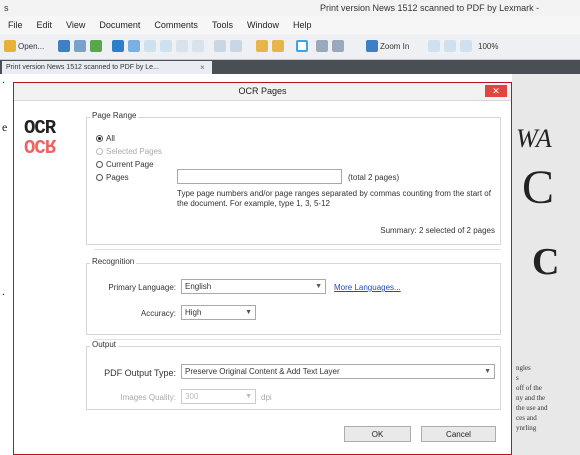  I want to click on page-range-label: Page Range, so click(114, 115).